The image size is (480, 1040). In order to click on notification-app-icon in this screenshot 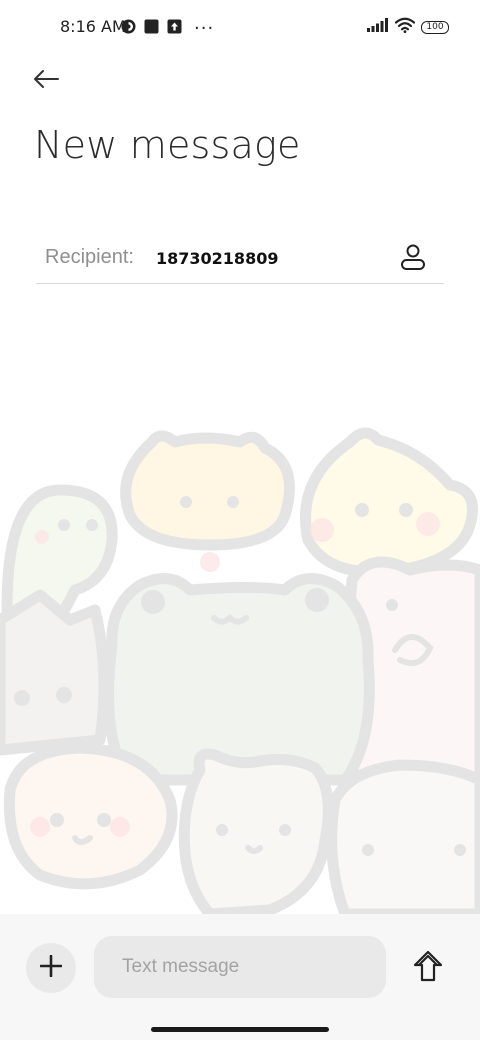, I will do `click(128, 29)`.